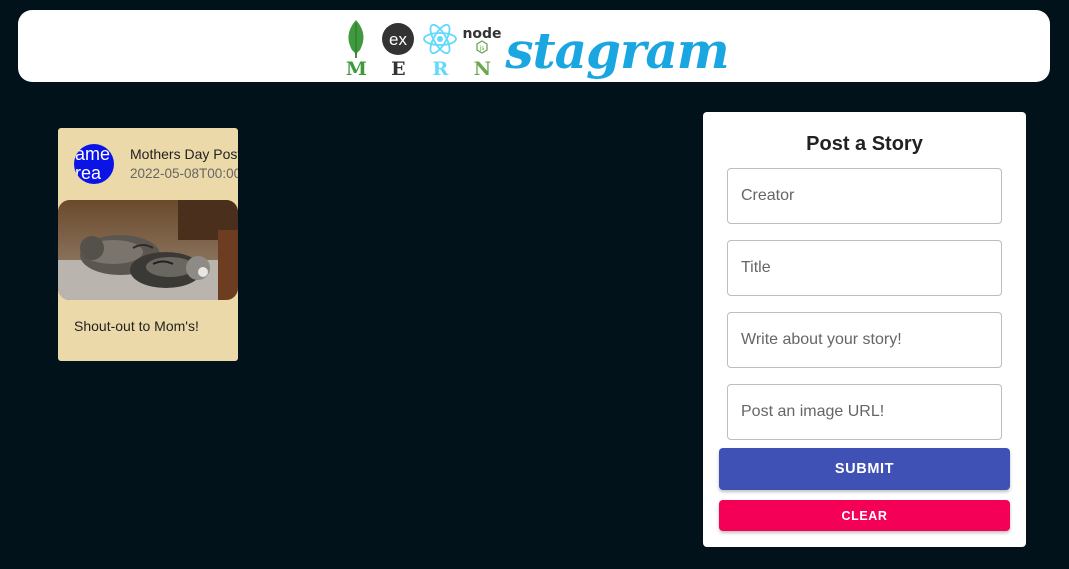 The width and height of the screenshot is (1069, 569). I want to click on express-badge-text: ex, so click(398, 39).